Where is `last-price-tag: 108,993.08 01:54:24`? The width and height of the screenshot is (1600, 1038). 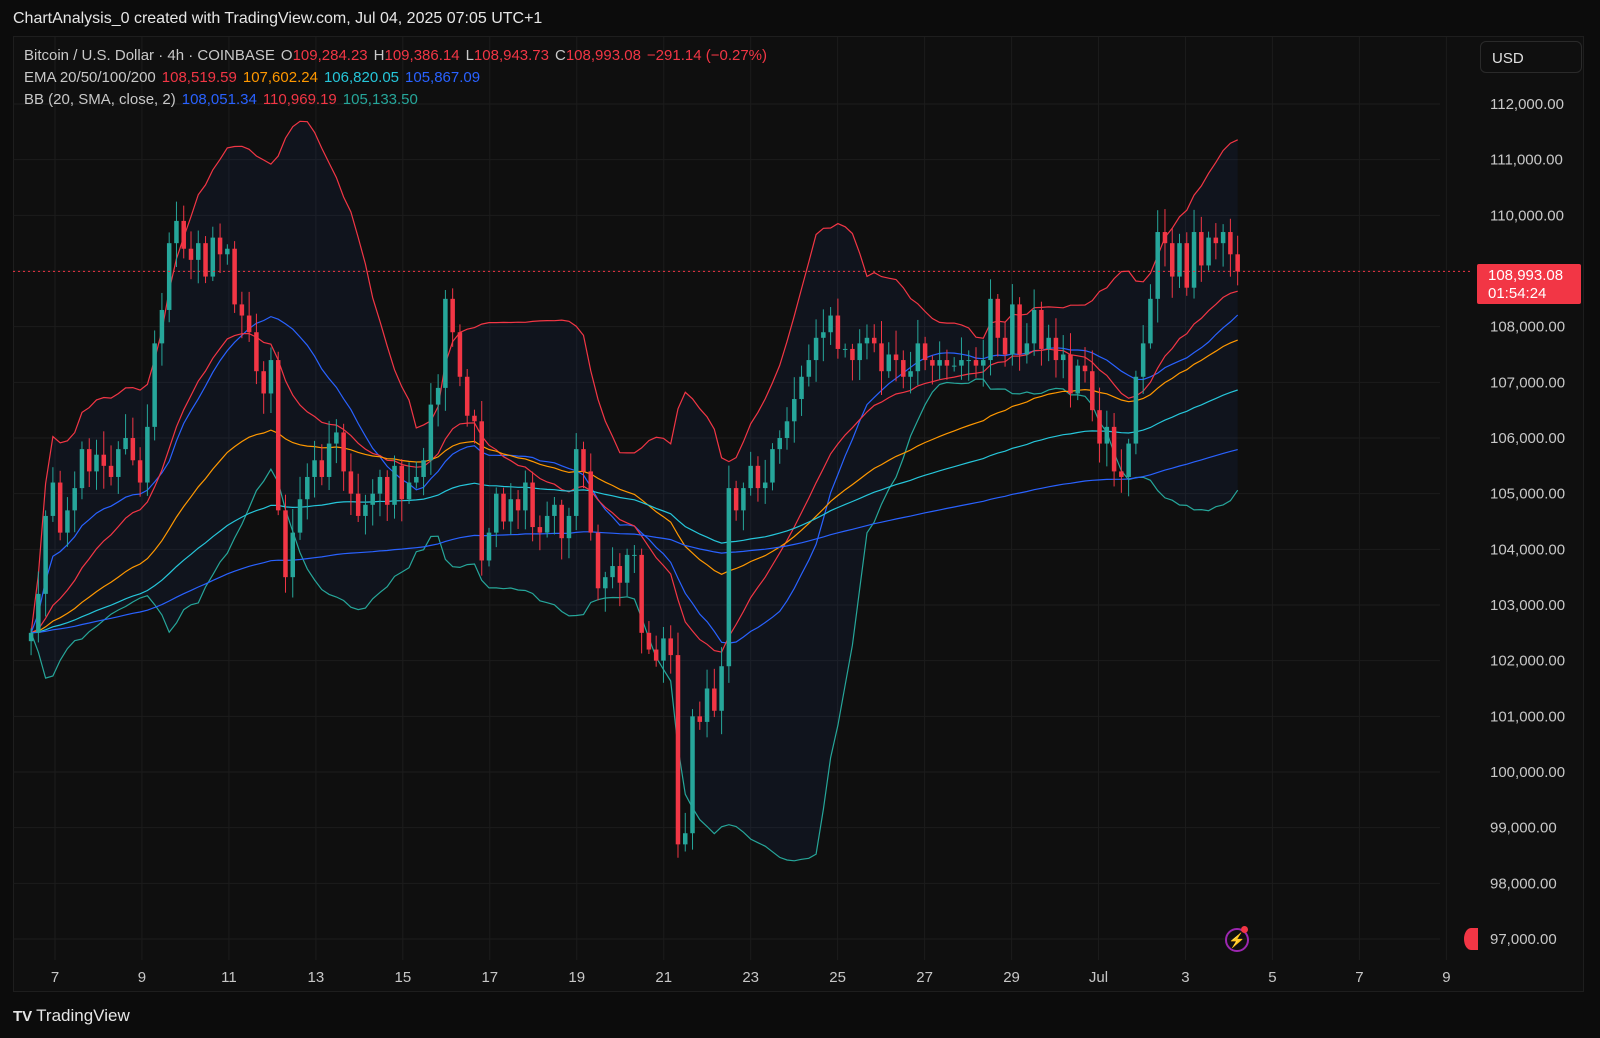
last-price-tag: 108,993.08 01:54:24 is located at coordinates (1529, 284).